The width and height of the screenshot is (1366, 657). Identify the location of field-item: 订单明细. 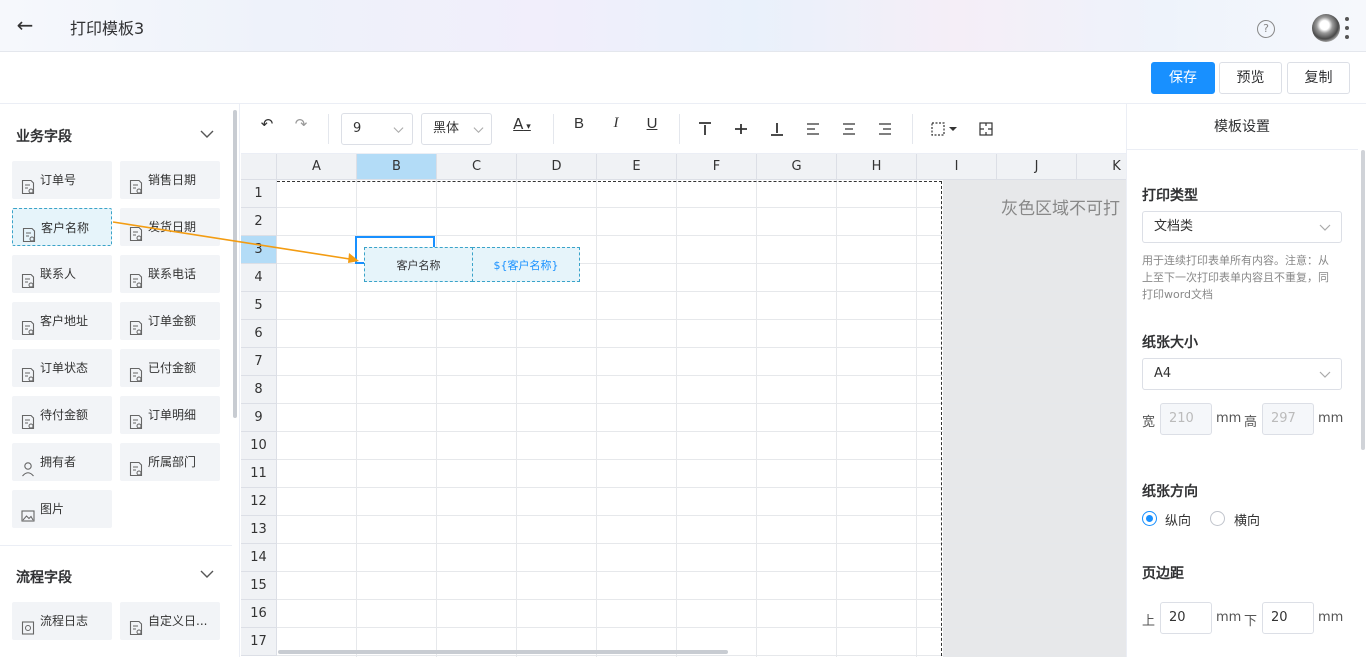
(170, 415).